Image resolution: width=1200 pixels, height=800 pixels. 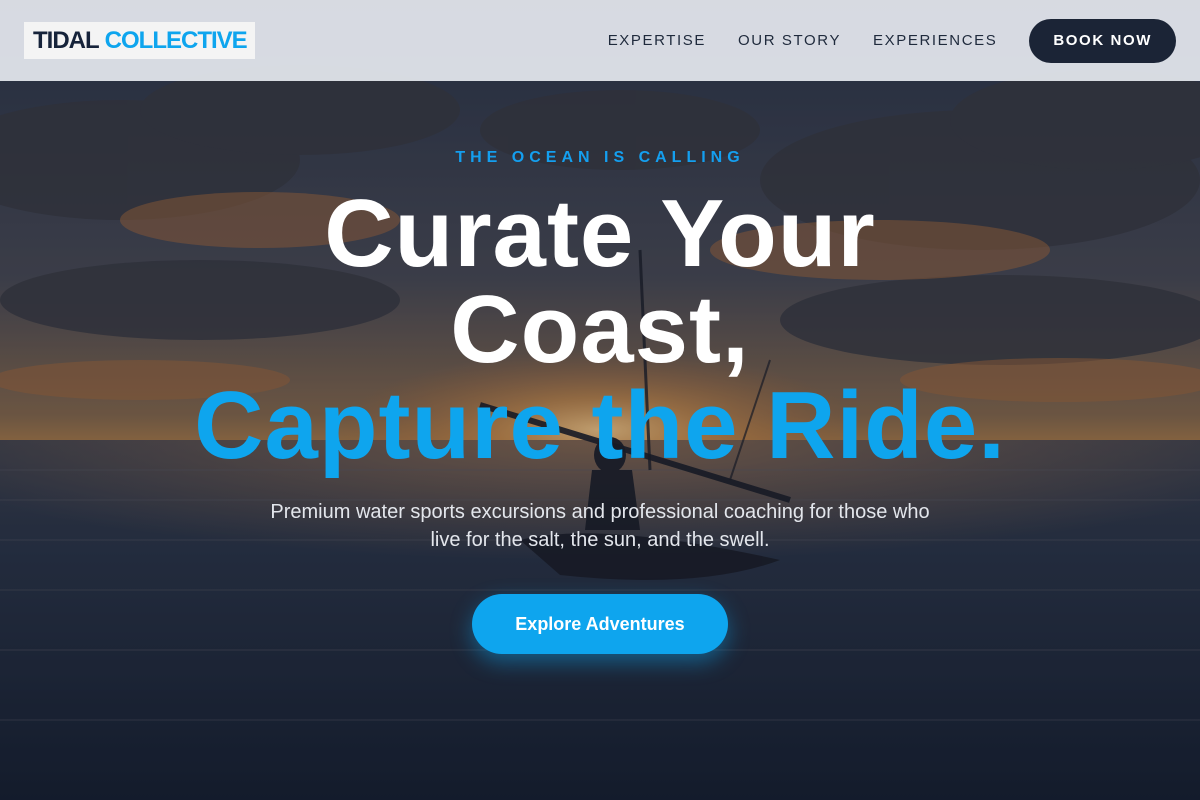 What do you see at coordinates (1102, 40) in the screenshot?
I see `book-now-button: BOOK NOW` at bounding box center [1102, 40].